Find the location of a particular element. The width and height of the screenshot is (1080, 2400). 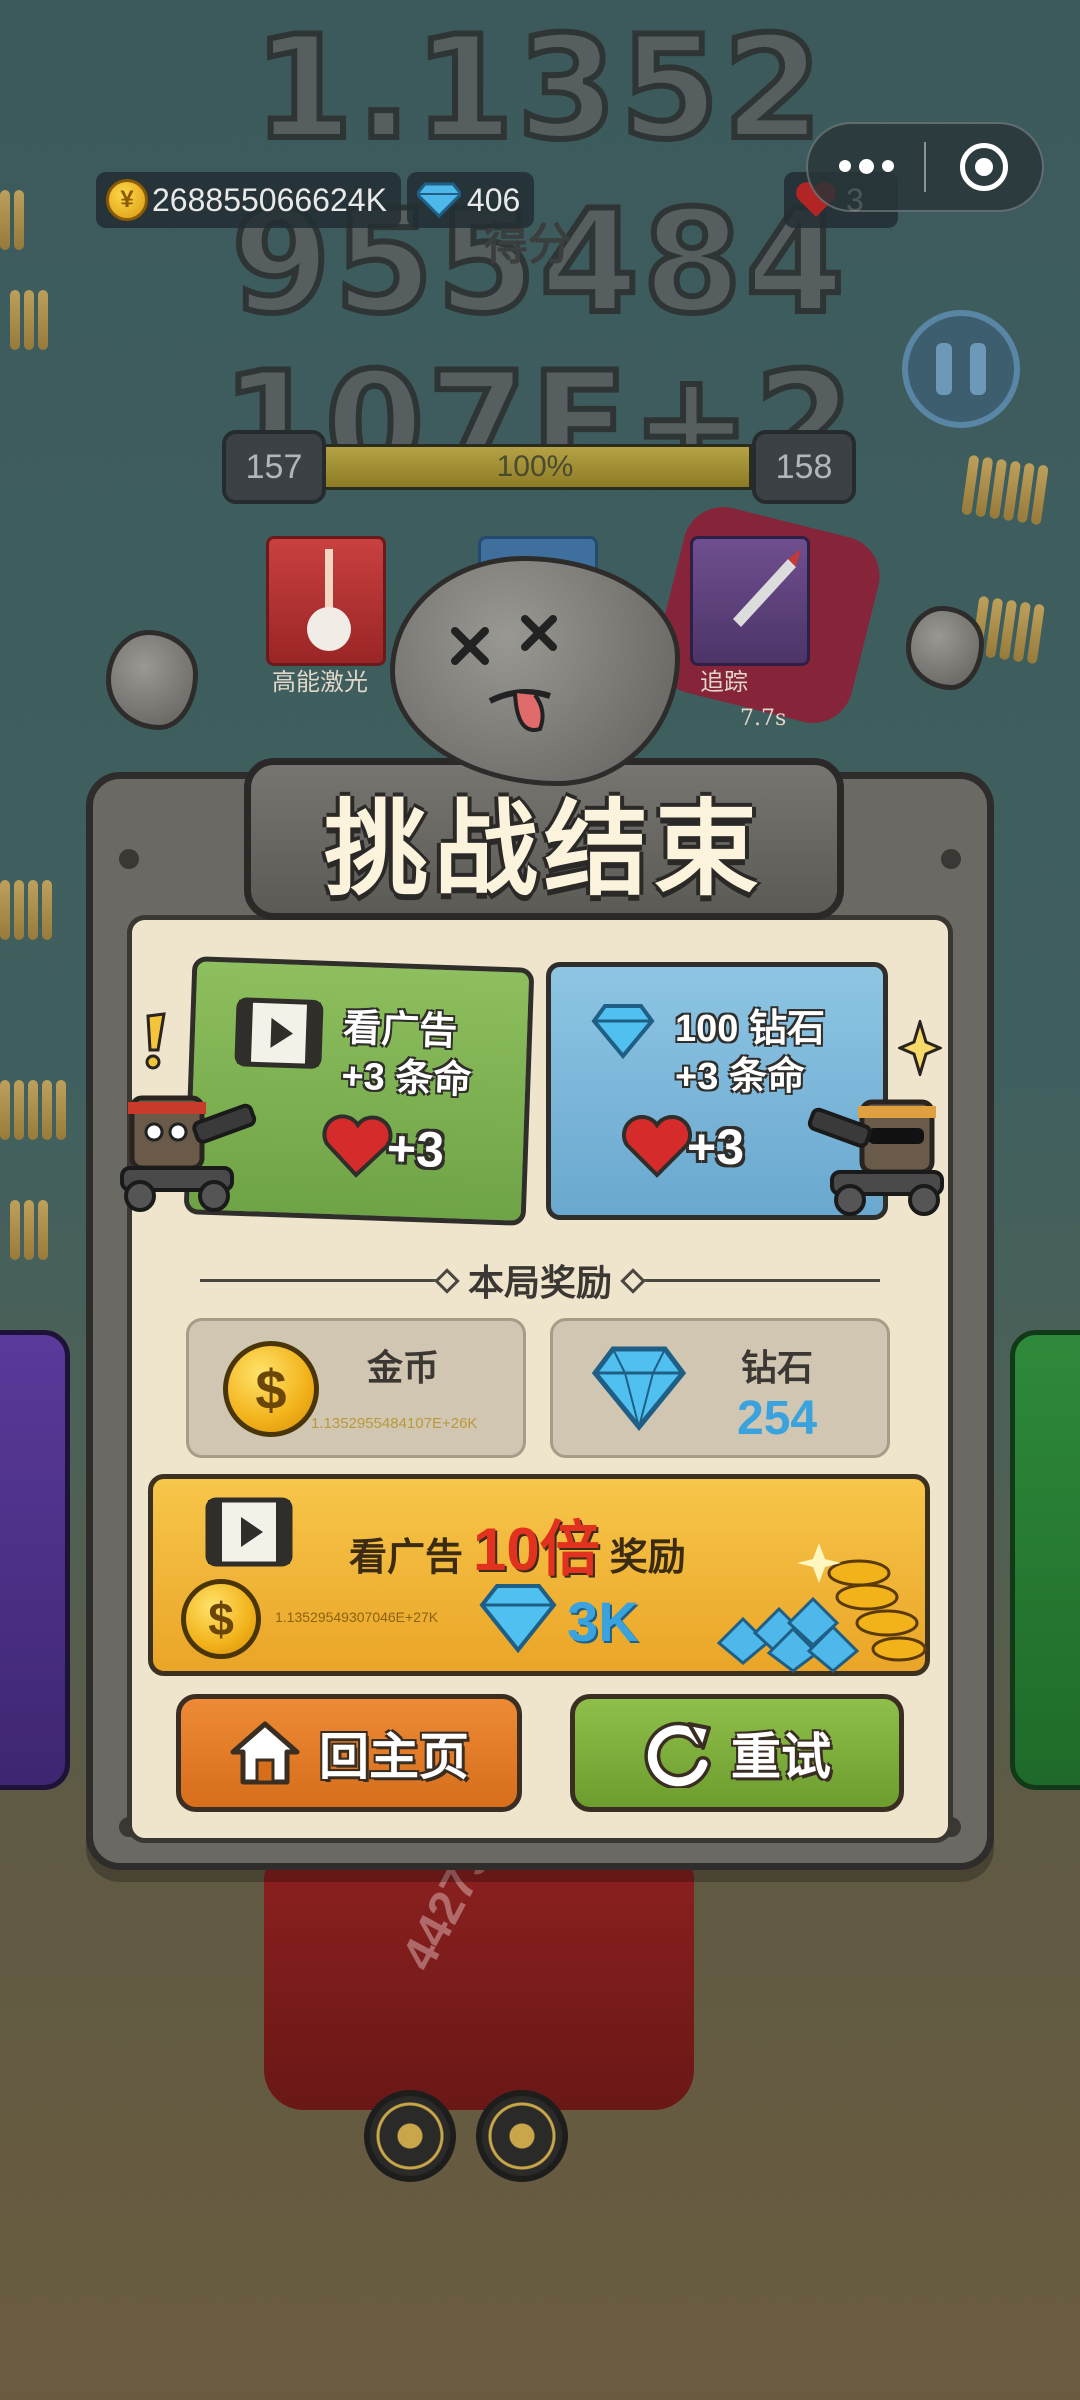

rewards-section-header: 本局奖励 is located at coordinates (540, 1280).